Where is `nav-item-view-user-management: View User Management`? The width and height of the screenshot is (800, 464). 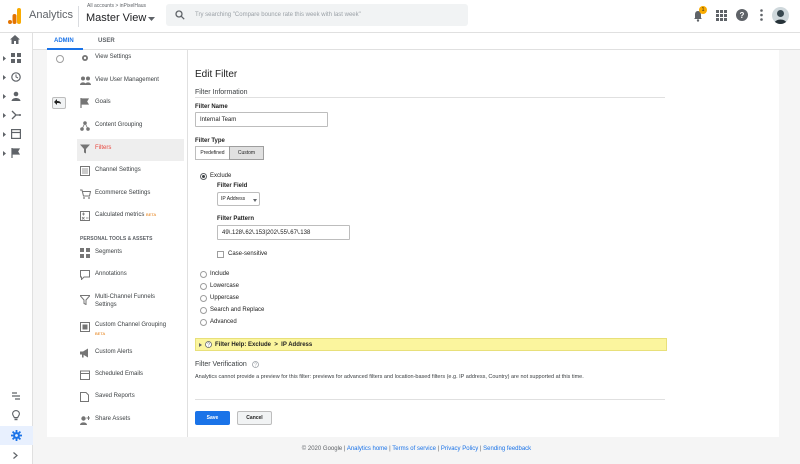 nav-item-view-user-management: View User Management is located at coordinates (130, 82).